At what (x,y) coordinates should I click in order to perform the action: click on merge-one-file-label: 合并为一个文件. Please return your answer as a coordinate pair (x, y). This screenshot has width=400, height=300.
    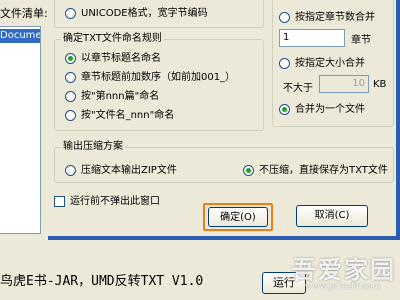
    Looking at the image, I should click on (330, 109).